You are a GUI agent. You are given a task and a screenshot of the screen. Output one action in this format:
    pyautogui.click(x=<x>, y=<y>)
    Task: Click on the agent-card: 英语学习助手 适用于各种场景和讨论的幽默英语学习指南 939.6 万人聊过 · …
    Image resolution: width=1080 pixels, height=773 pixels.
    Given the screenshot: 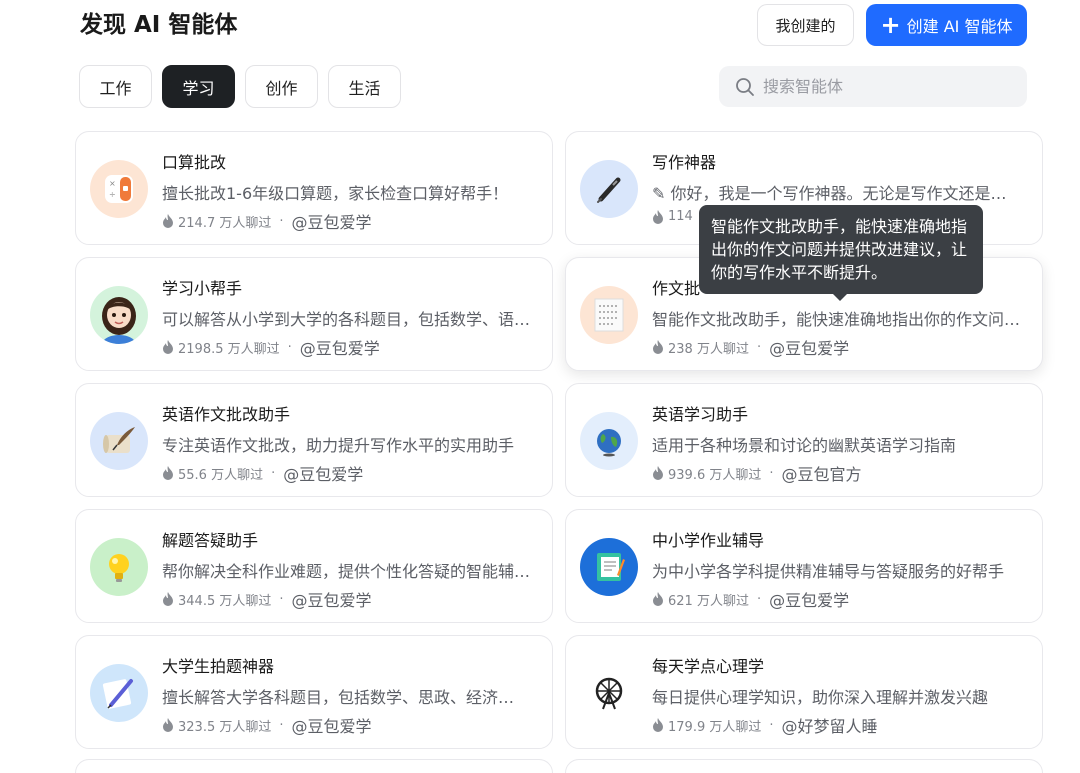 What is the action you would take?
    pyautogui.click(x=804, y=440)
    